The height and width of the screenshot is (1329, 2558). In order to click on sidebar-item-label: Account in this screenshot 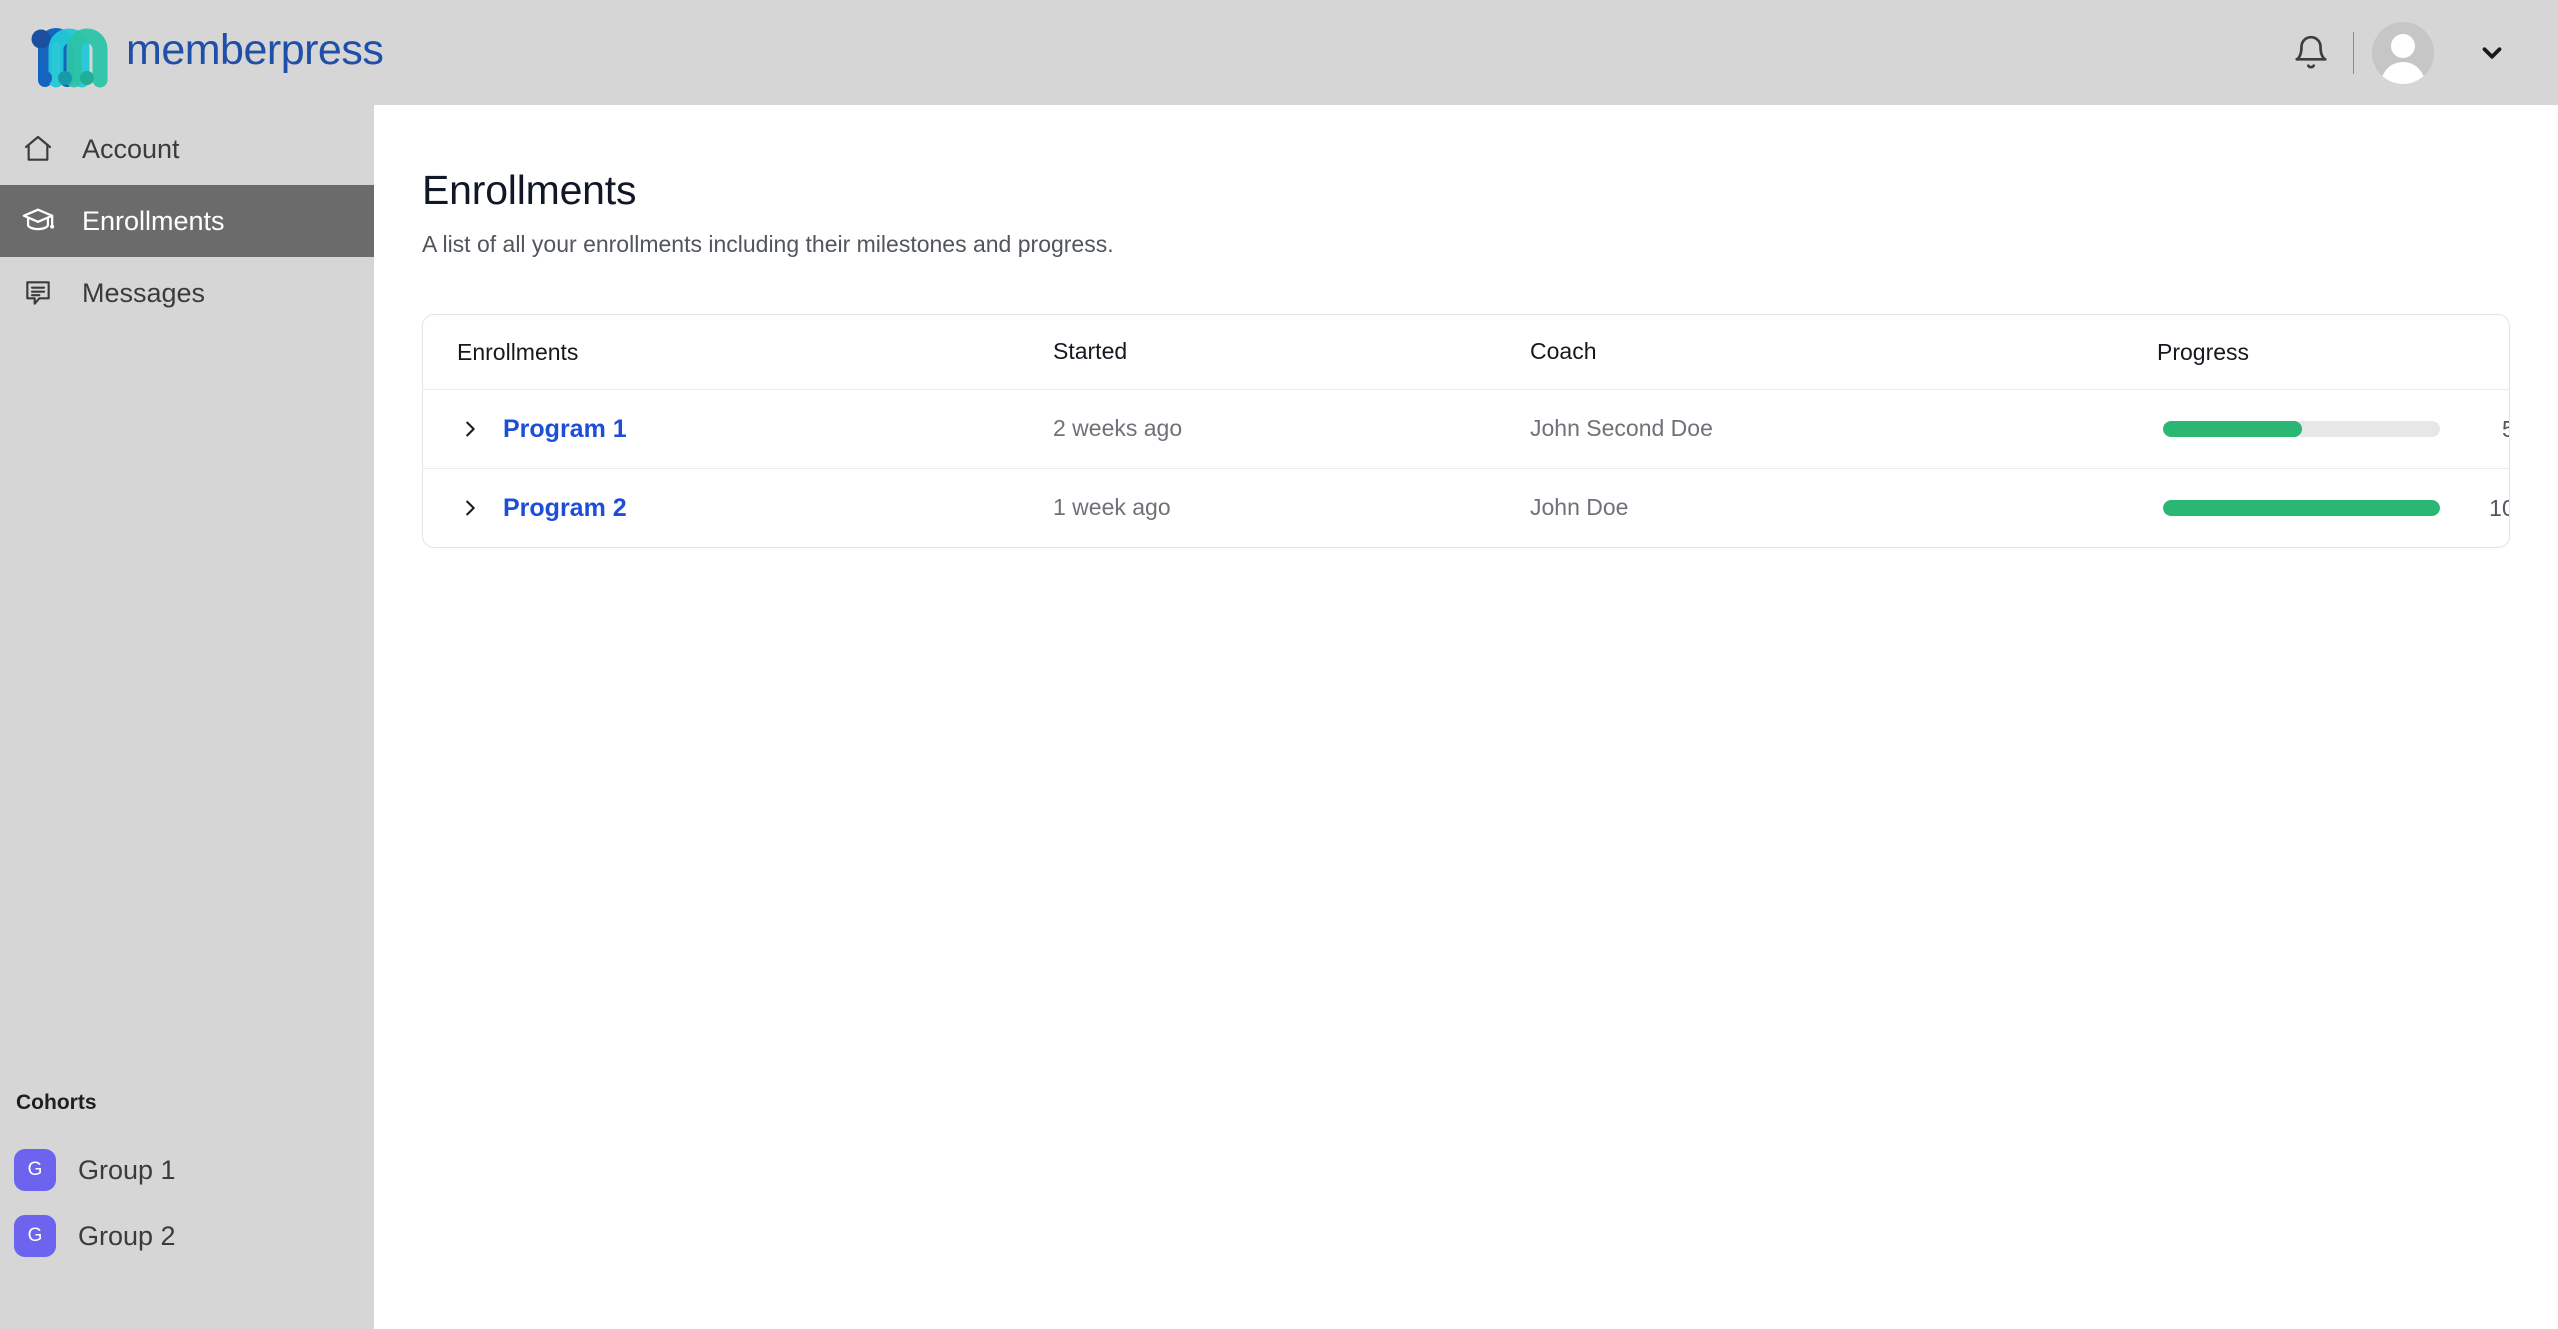, I will do `click(131, 148)`.